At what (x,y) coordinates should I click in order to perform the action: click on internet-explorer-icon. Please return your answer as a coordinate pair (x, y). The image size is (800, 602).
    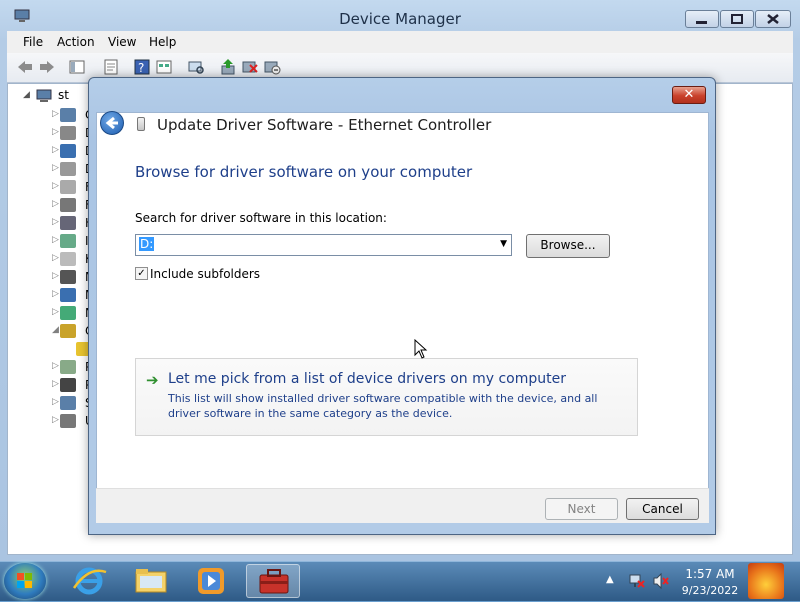
    Looking at the image, I should click on (89, 581).